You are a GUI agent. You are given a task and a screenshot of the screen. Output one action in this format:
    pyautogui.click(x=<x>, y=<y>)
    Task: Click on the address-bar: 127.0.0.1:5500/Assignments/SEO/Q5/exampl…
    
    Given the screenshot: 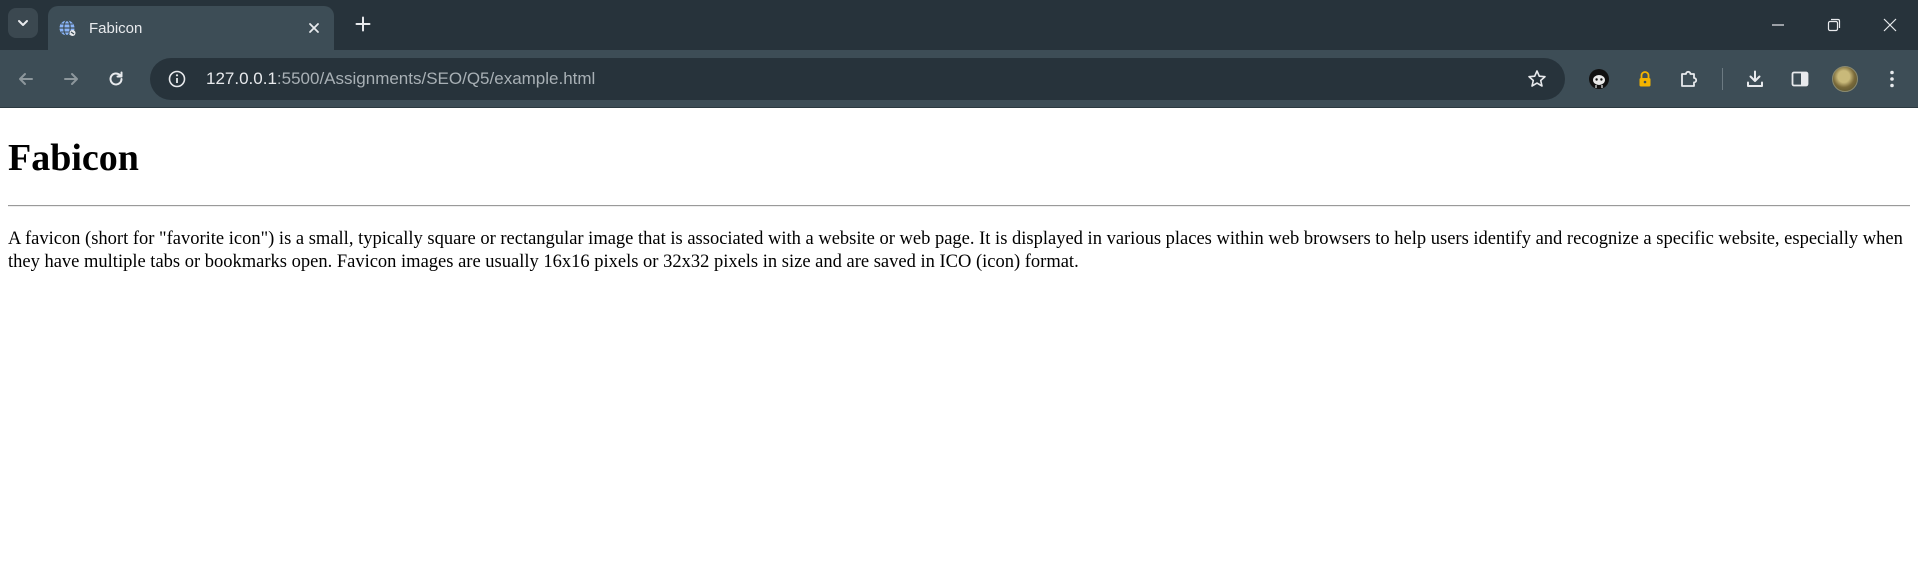 What is the action you would take?
    pyautogui.click(x=857, y=79)
    